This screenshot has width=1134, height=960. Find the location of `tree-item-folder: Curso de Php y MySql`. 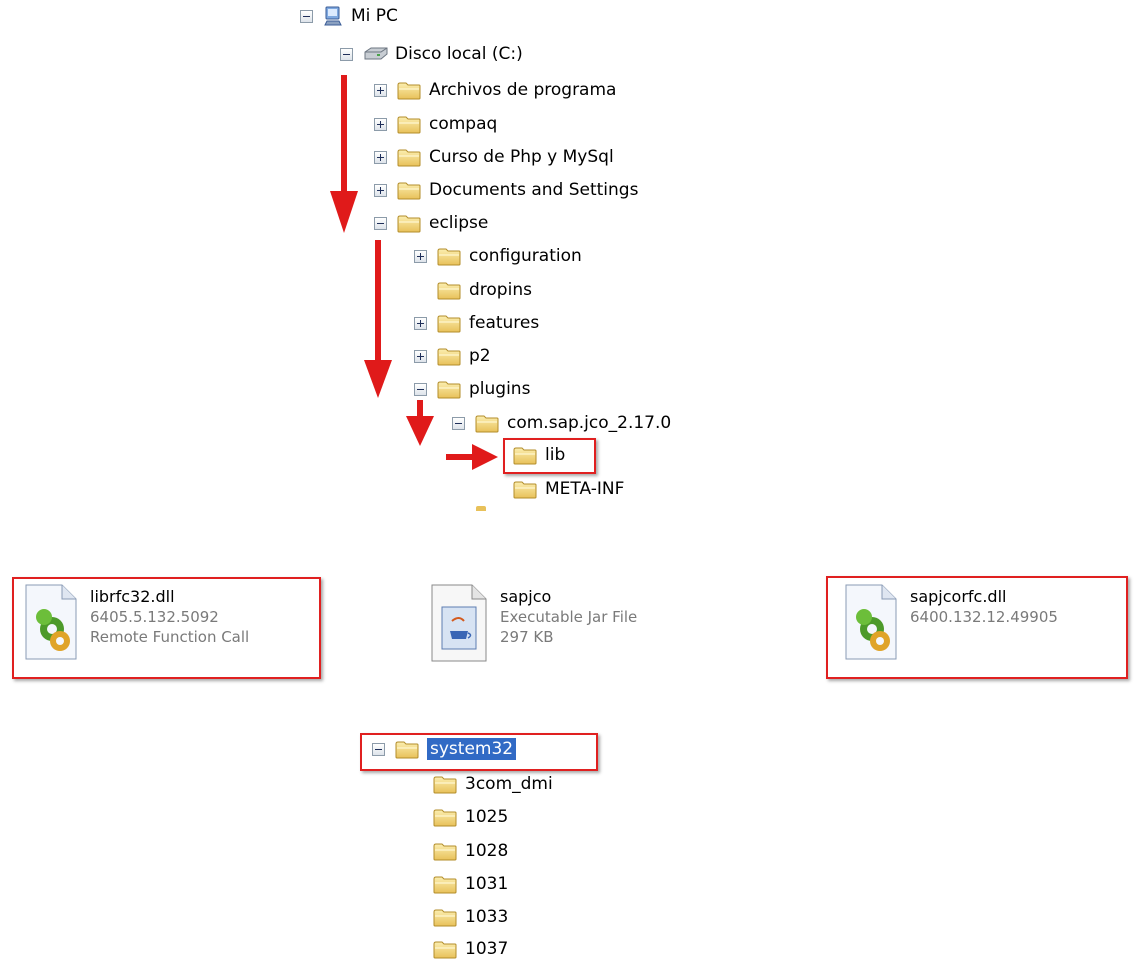

tree-item-folder: Curso de Php y MySql is located at coordinates (494, 157).